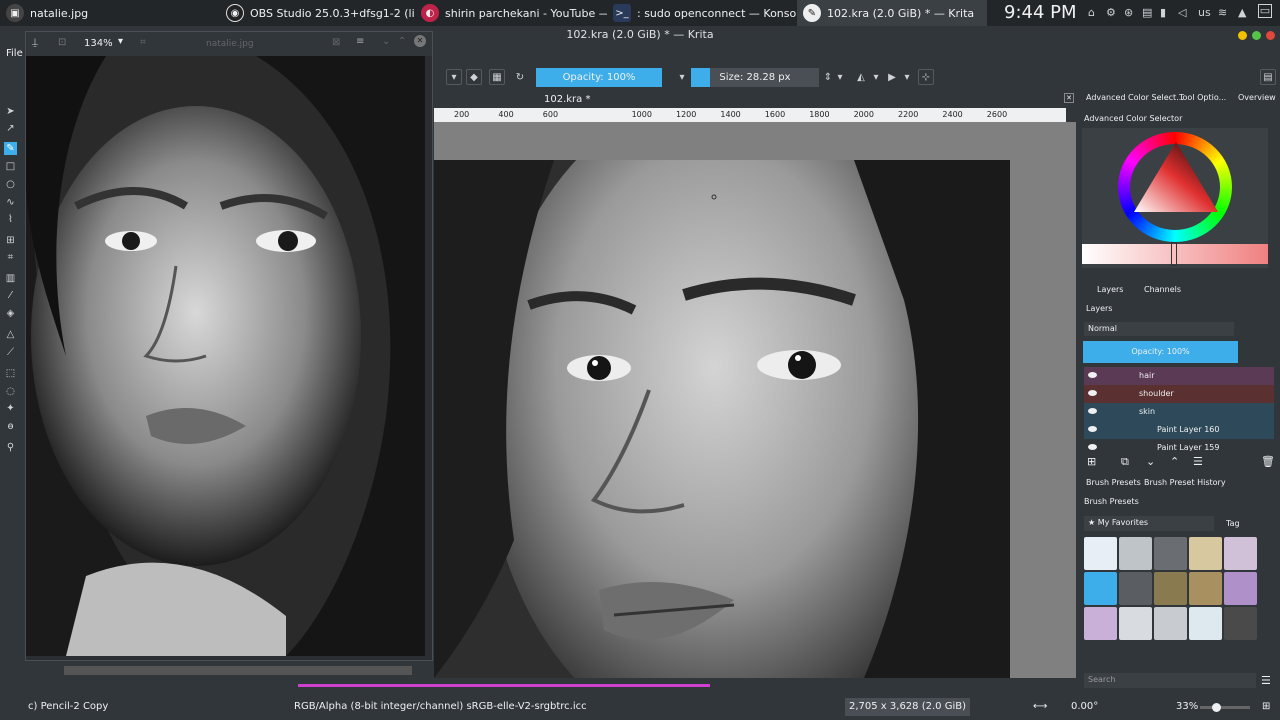 Image resolution: width=1280 pixels, height=720 pixels. Describe the element at coordinates (110, 13) in the screenshot. I see `task-natalie: ▣ natalie.jpg` at that location.